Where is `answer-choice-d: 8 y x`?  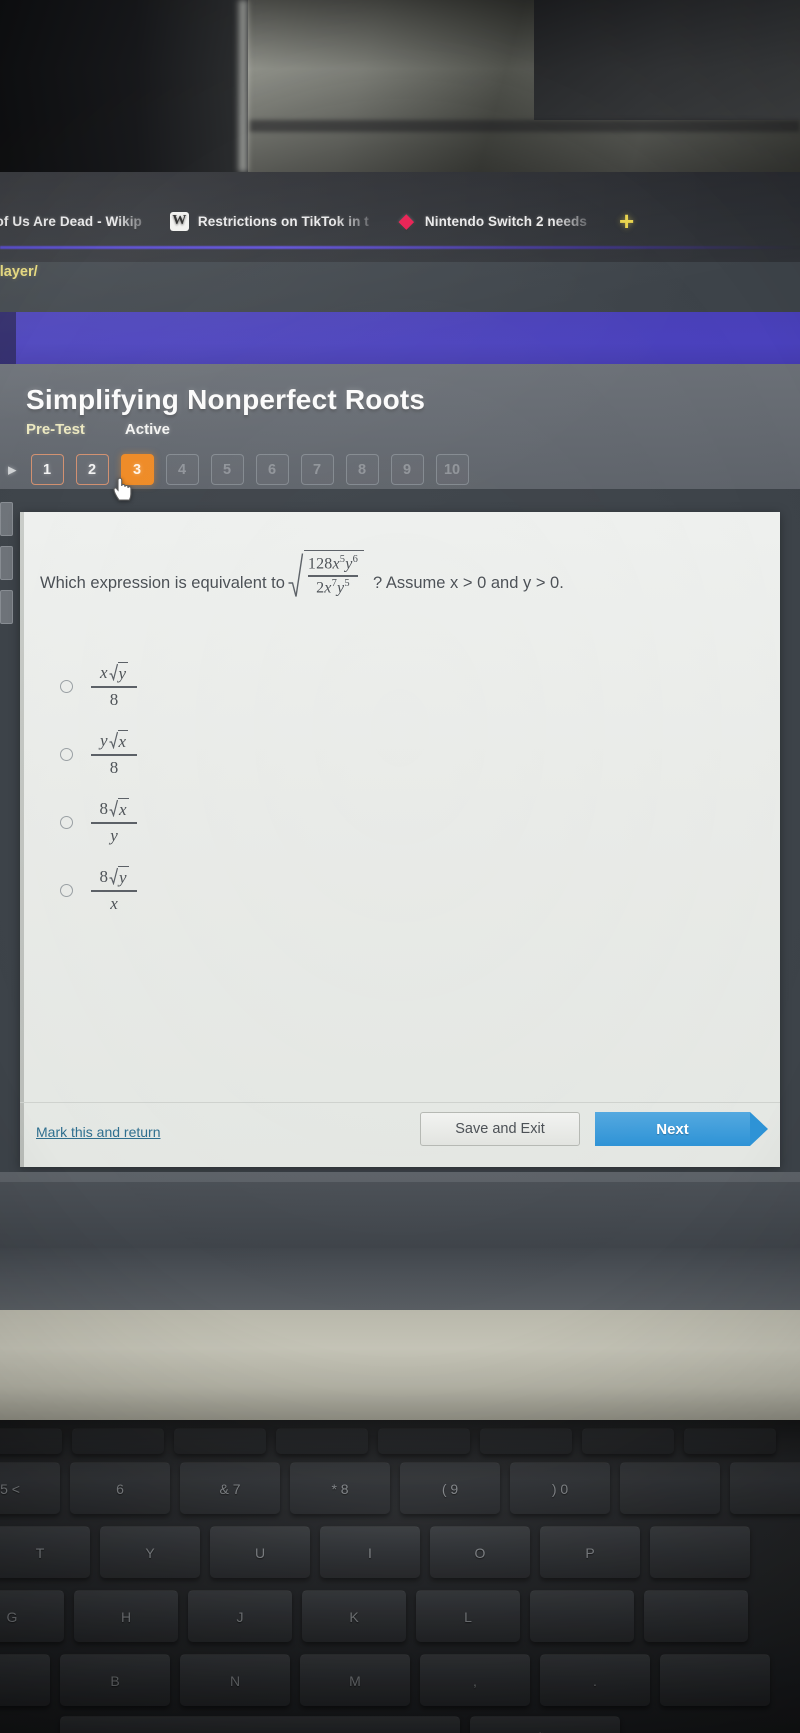
answer-choice-d: 8 y x is located at coordinates (98, 890).